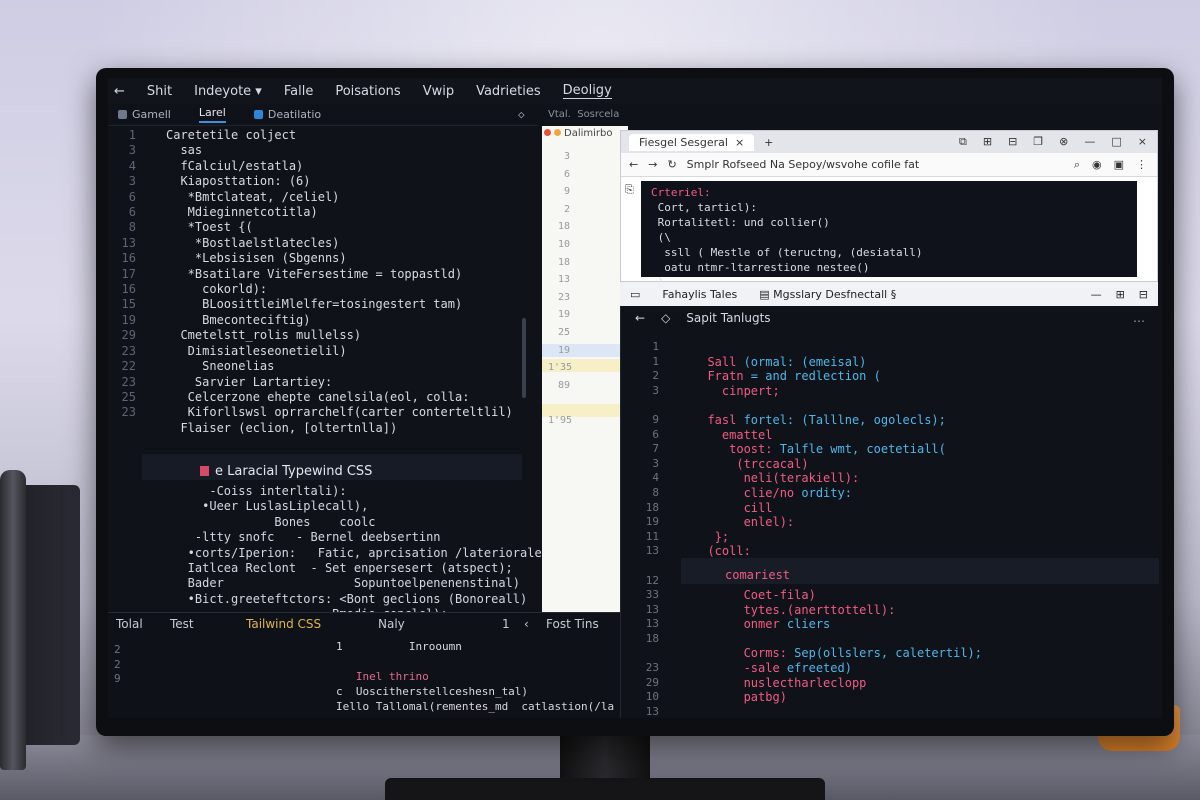 This screenshot has height=800, width=1200. I want to click on menu-item-6: Vadrieties, so click(508, 91).